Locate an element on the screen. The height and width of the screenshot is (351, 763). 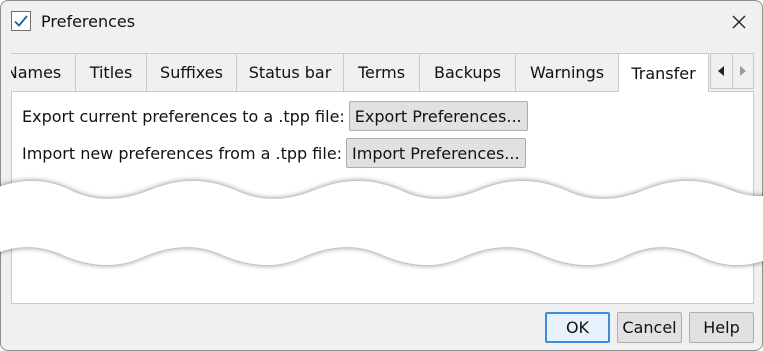
triangle-left-icon is located at coordinates (721, 71).